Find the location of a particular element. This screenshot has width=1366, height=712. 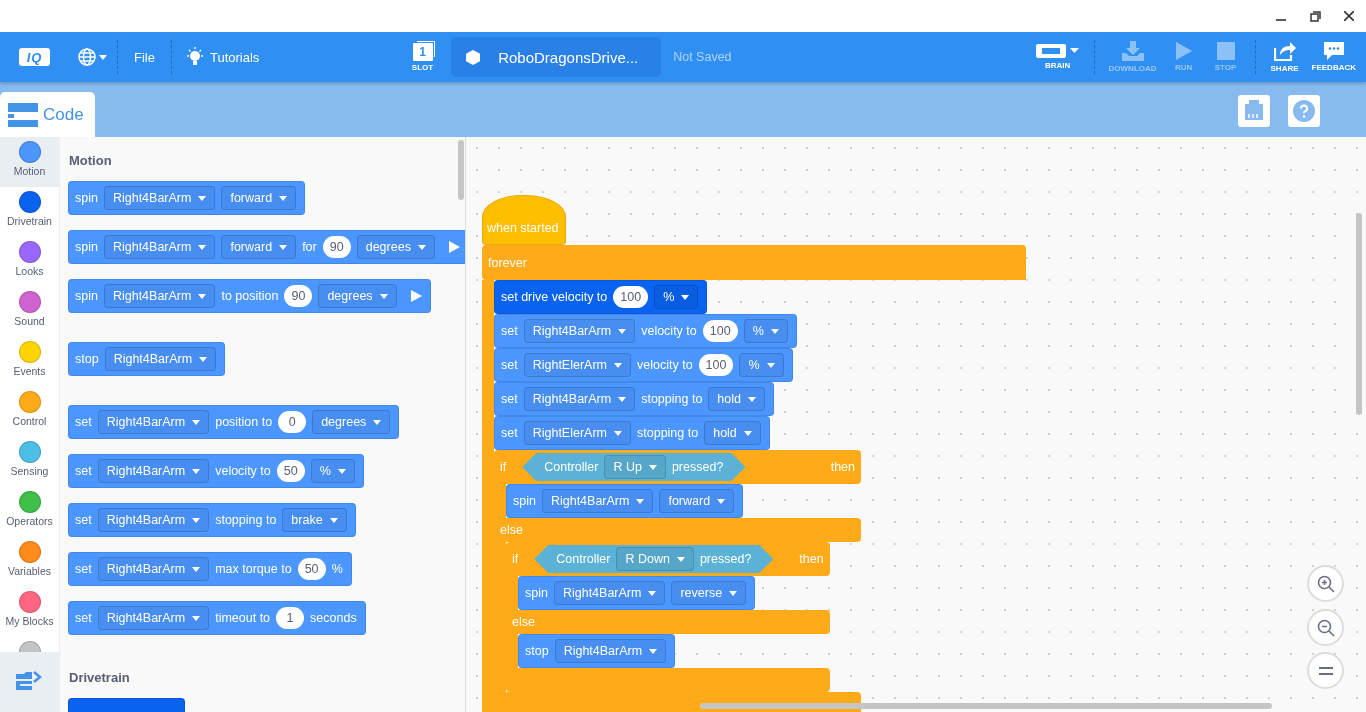

help-button is located at coordinates (1304, 111).